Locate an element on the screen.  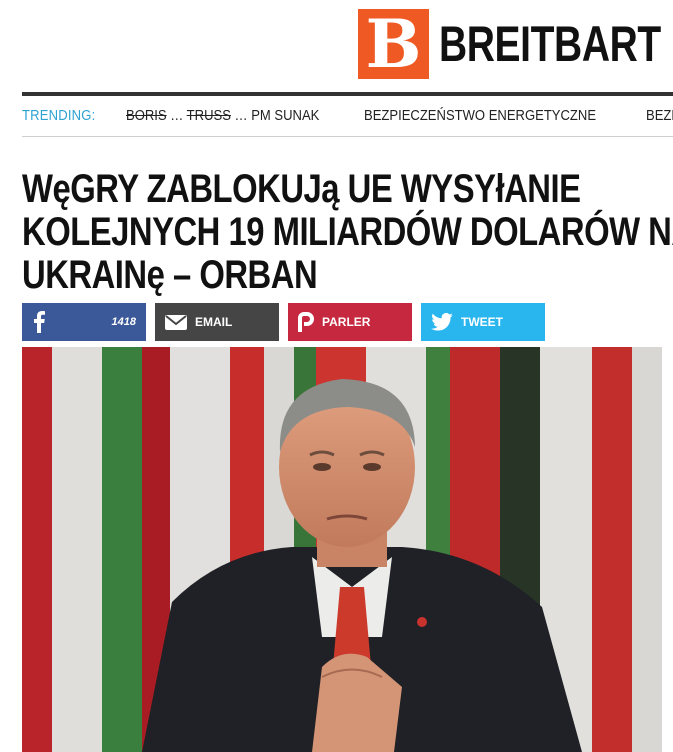
headline-line: KOLEJNYCH 19 MILIARDÓW DOLARÓW NA is located at coordinates (347, 232).